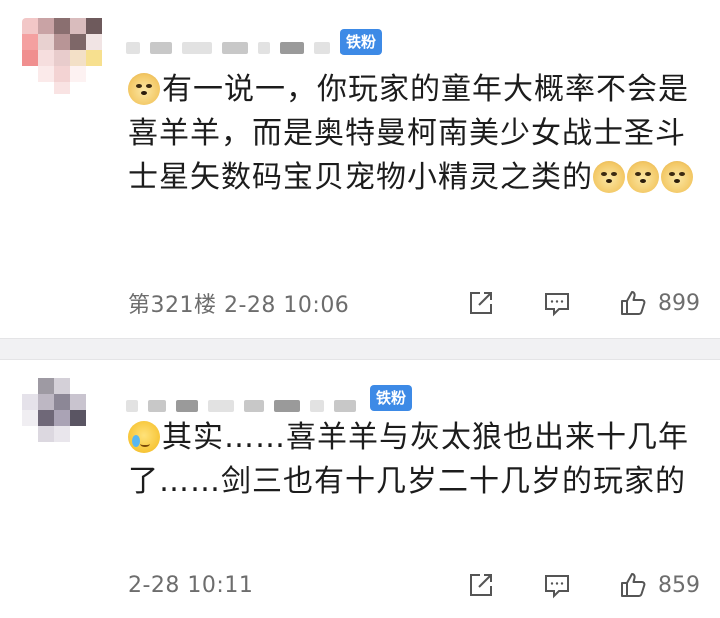 This screenshot has height=618, width=720. I want to click on comment-text-content: 其实……喜羊羊与灰太狼也出来十几年了……剑三也有十几岁二十几岁的玩家的, so click(408, 459).